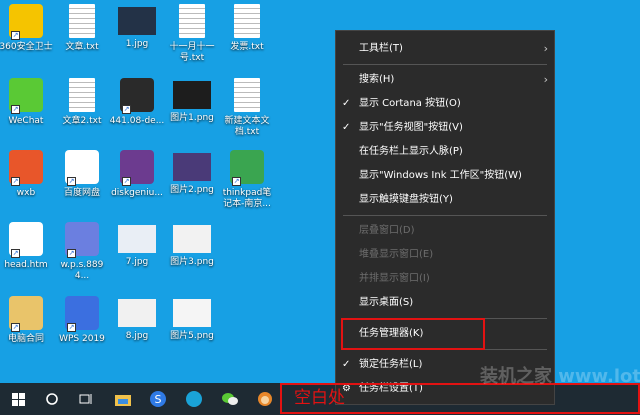 This screenshot has height=415, width=640. I want to click on menu-item-side-by-side: 并排显示窗口(I), so click(445, 279).